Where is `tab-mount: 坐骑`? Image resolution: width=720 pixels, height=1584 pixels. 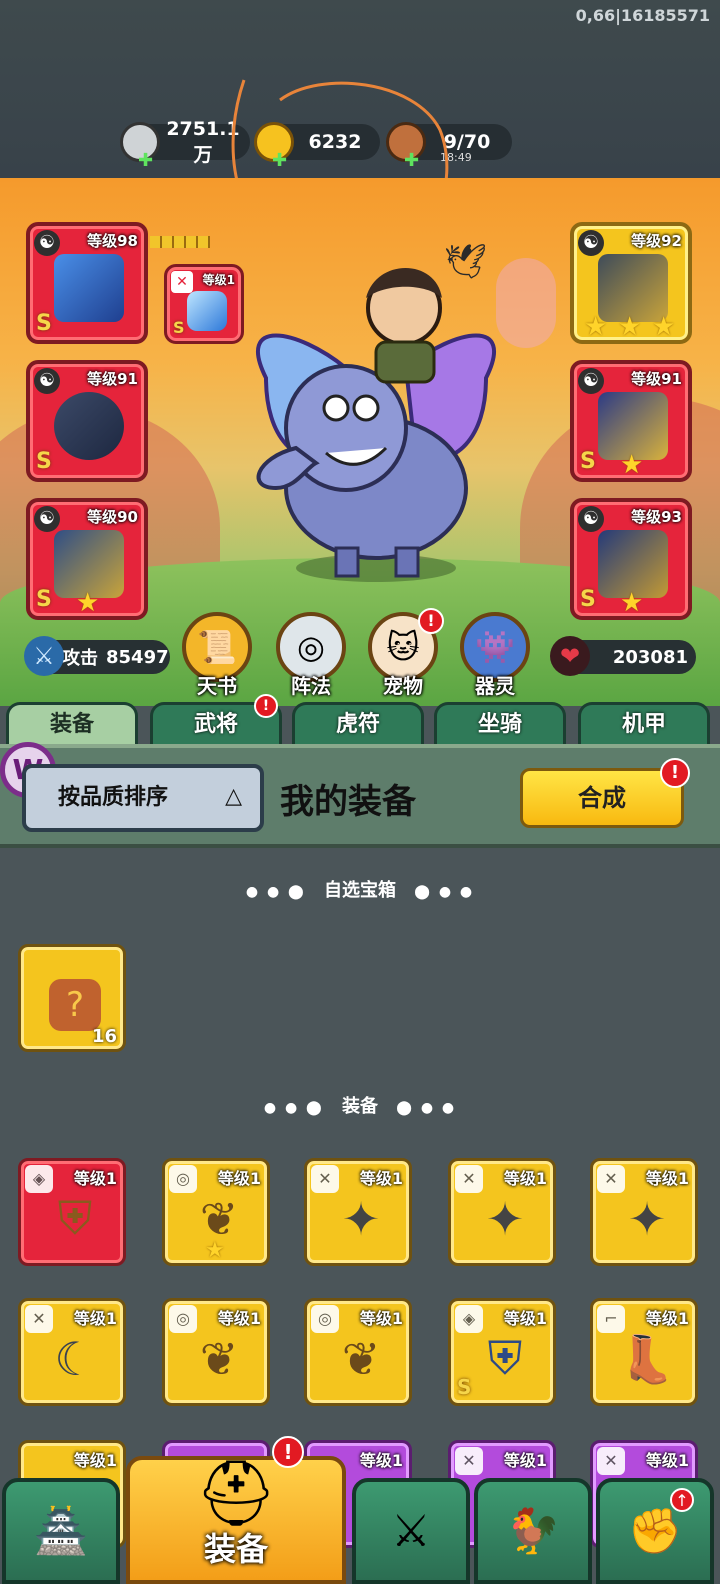
tab-mount: 坐骑 is located at coordinates (500, 725).